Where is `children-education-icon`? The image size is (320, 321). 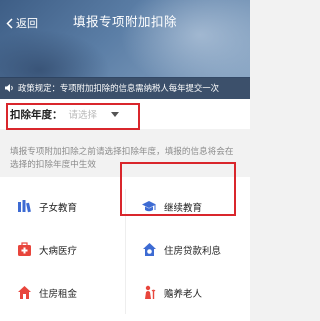 children-education-icon is located at coordinates (24, 207).